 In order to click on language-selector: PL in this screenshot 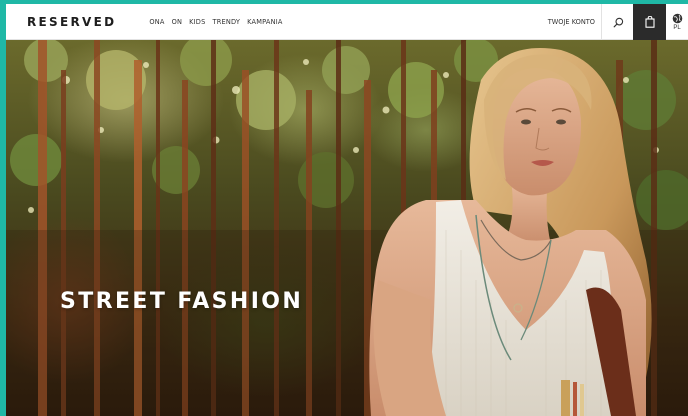, I will do `click(677, 22)`.